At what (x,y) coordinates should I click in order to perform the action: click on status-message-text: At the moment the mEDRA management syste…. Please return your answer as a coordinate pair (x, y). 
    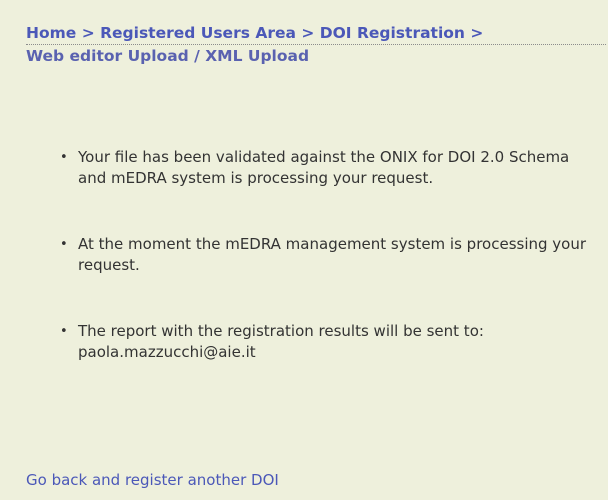
    Looking at the image, I should click on (332, 254).